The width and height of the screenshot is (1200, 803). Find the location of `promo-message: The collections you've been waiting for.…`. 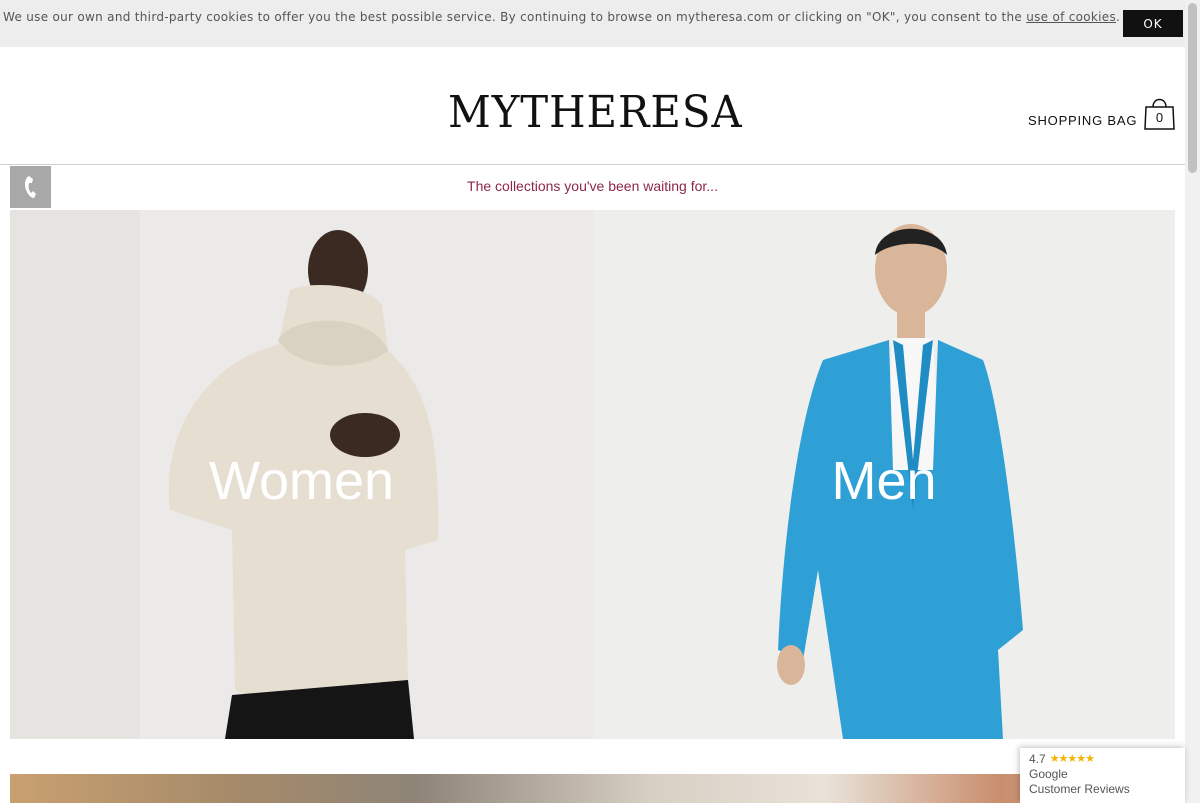

promo-message: The collections you've been waiting for.… is located at coordinates (592, 186).